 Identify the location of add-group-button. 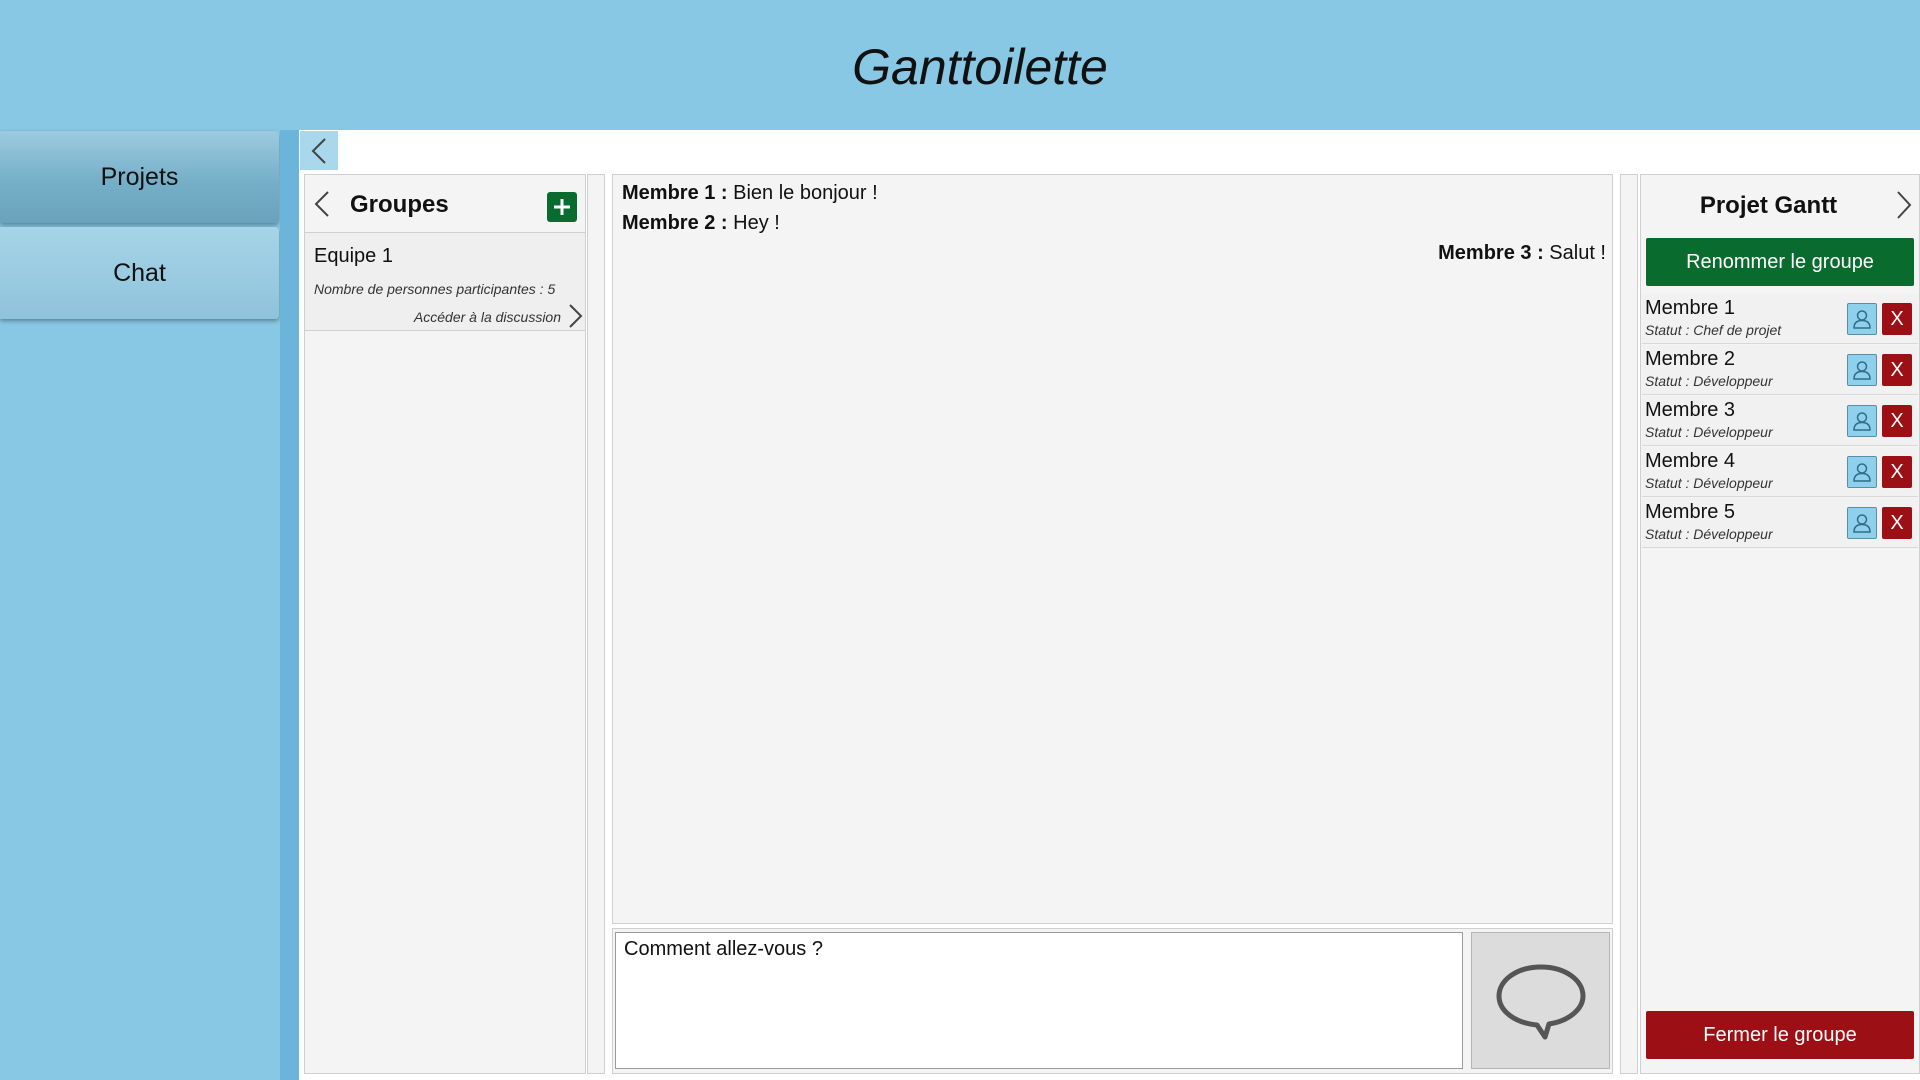
(562, 207).